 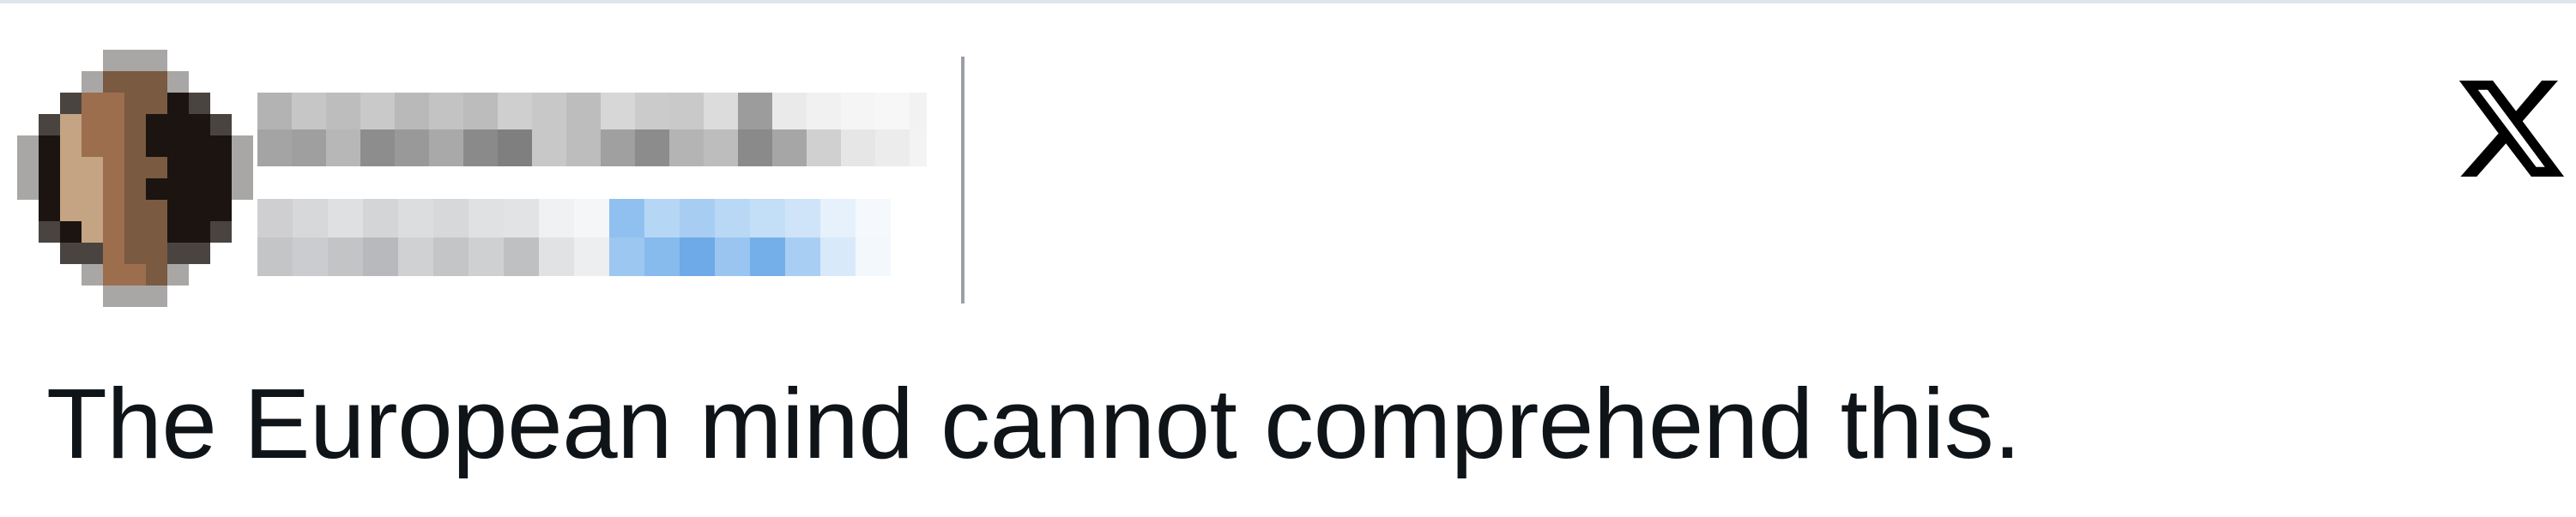 I want to click on avatar, so click(x=135, y=178).